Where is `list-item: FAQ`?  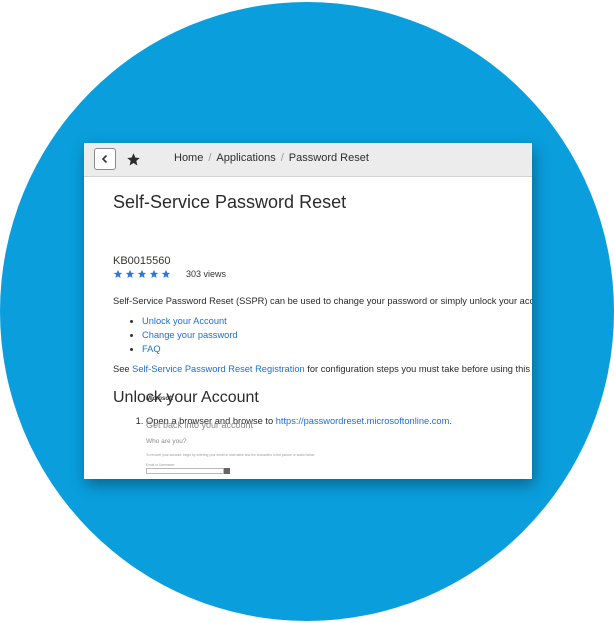
list-item: FAQ is located at coordinates (190, 349).